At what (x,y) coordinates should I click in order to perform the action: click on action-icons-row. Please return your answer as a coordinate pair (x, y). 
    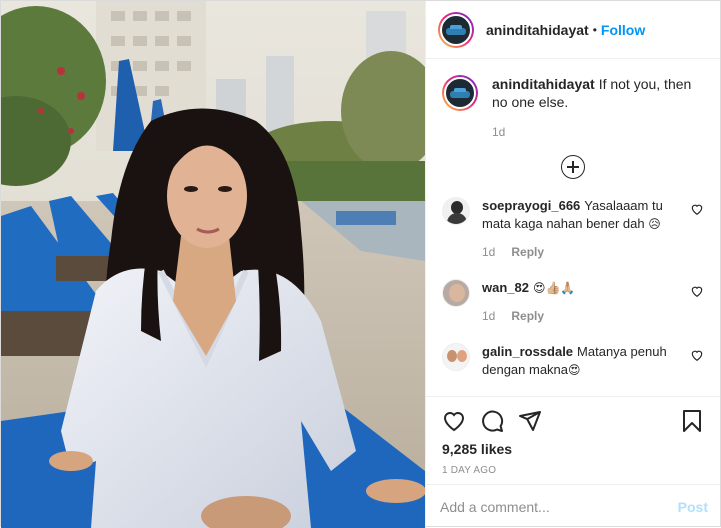
    Looking at the image, I should click on (573, 421).